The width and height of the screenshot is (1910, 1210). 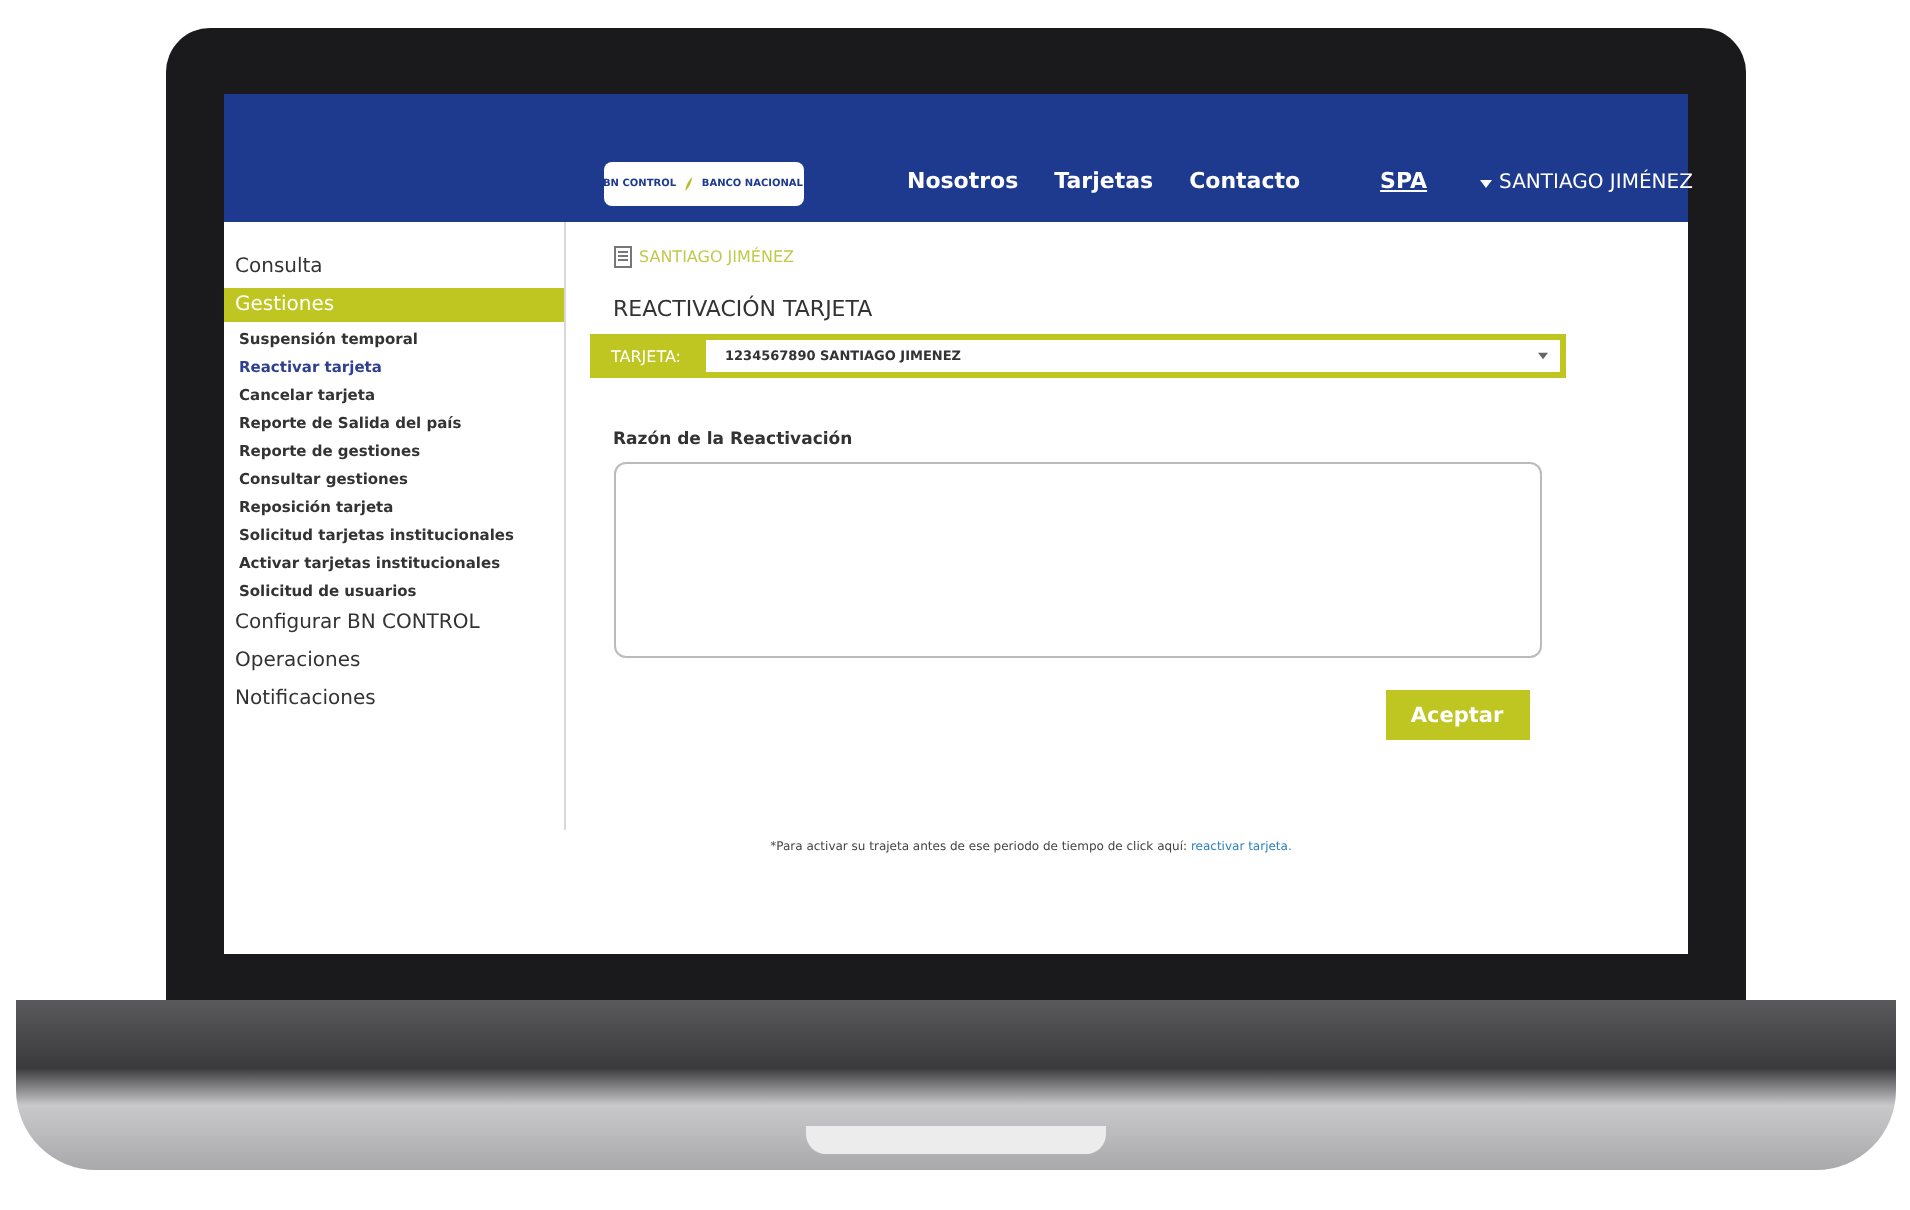 What do you see at coordinates (393, 623) in the screenshot?
I see `sidebar-item: Configurar BN CONTROL` at bounding box center [393, 623].